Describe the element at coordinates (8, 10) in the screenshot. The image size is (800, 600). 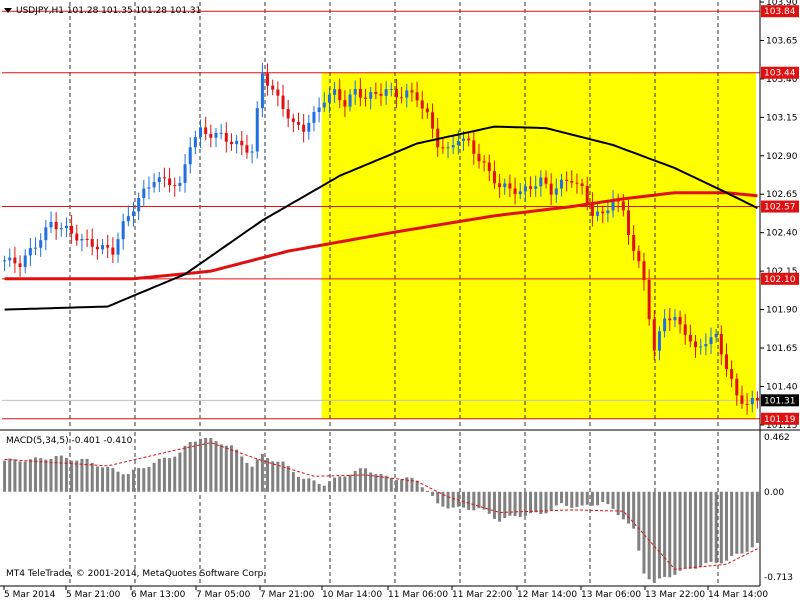
I see `triangle-down-icon` at that location.